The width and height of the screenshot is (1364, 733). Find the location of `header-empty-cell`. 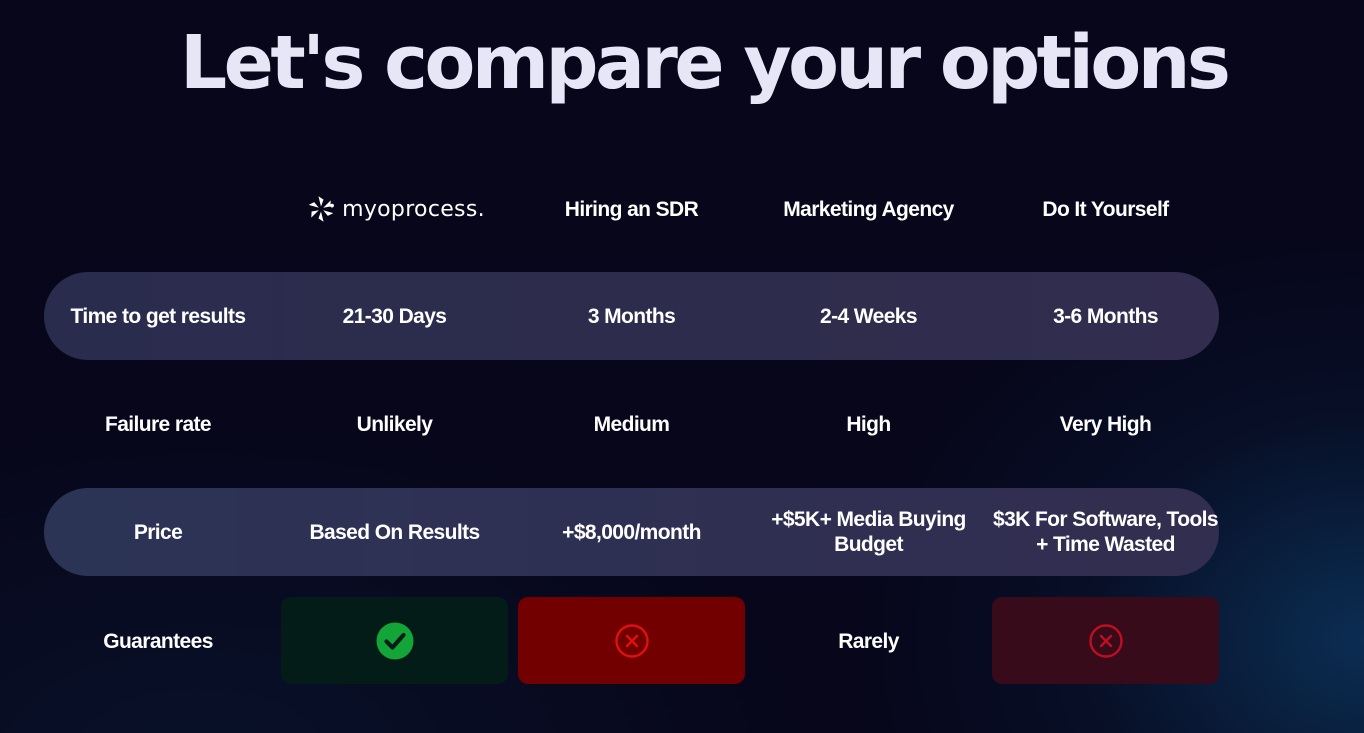

header-empty-cell is located at coordinates (158, 209).